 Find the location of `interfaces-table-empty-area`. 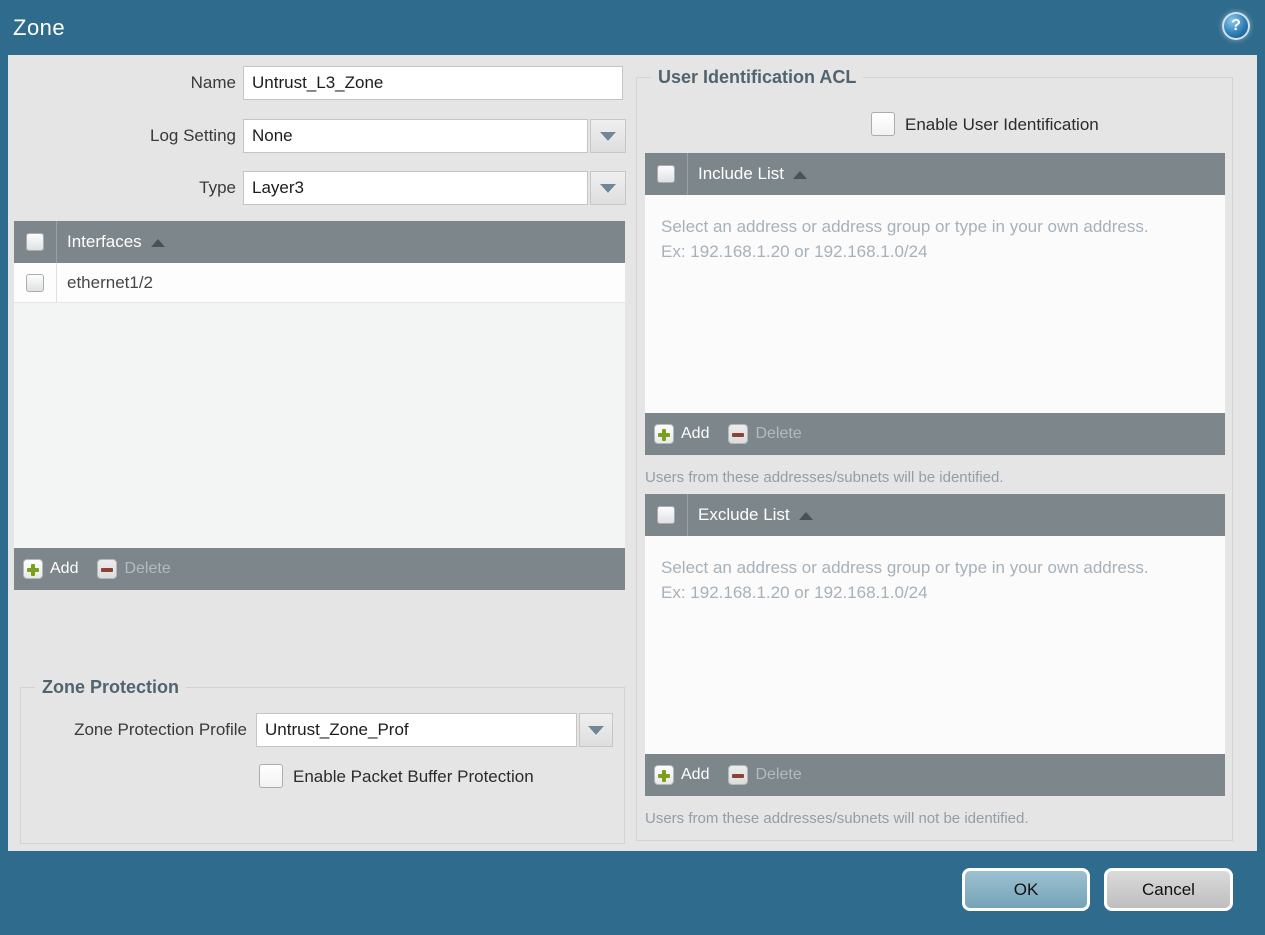

interfaces-table-empty-area is located at coordinates (319, 425).